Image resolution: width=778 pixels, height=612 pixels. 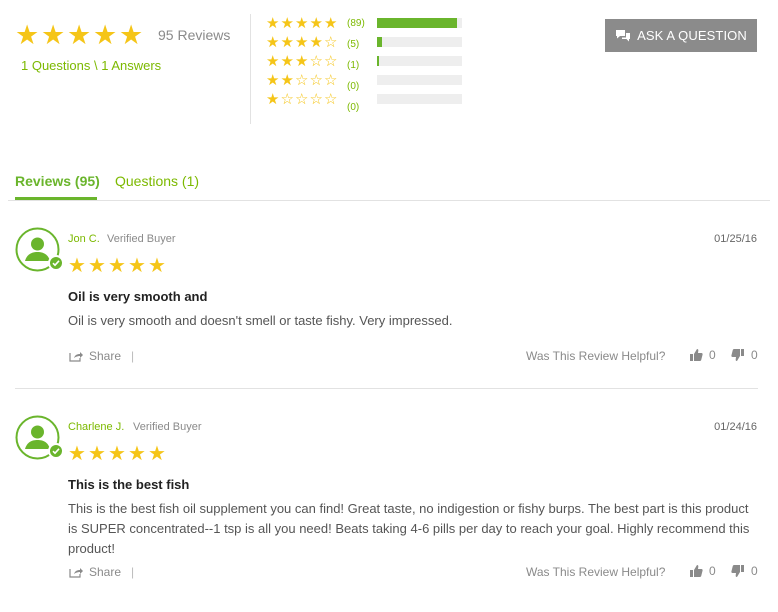 I want to click on summary-divider, so click(x=250, y=69).